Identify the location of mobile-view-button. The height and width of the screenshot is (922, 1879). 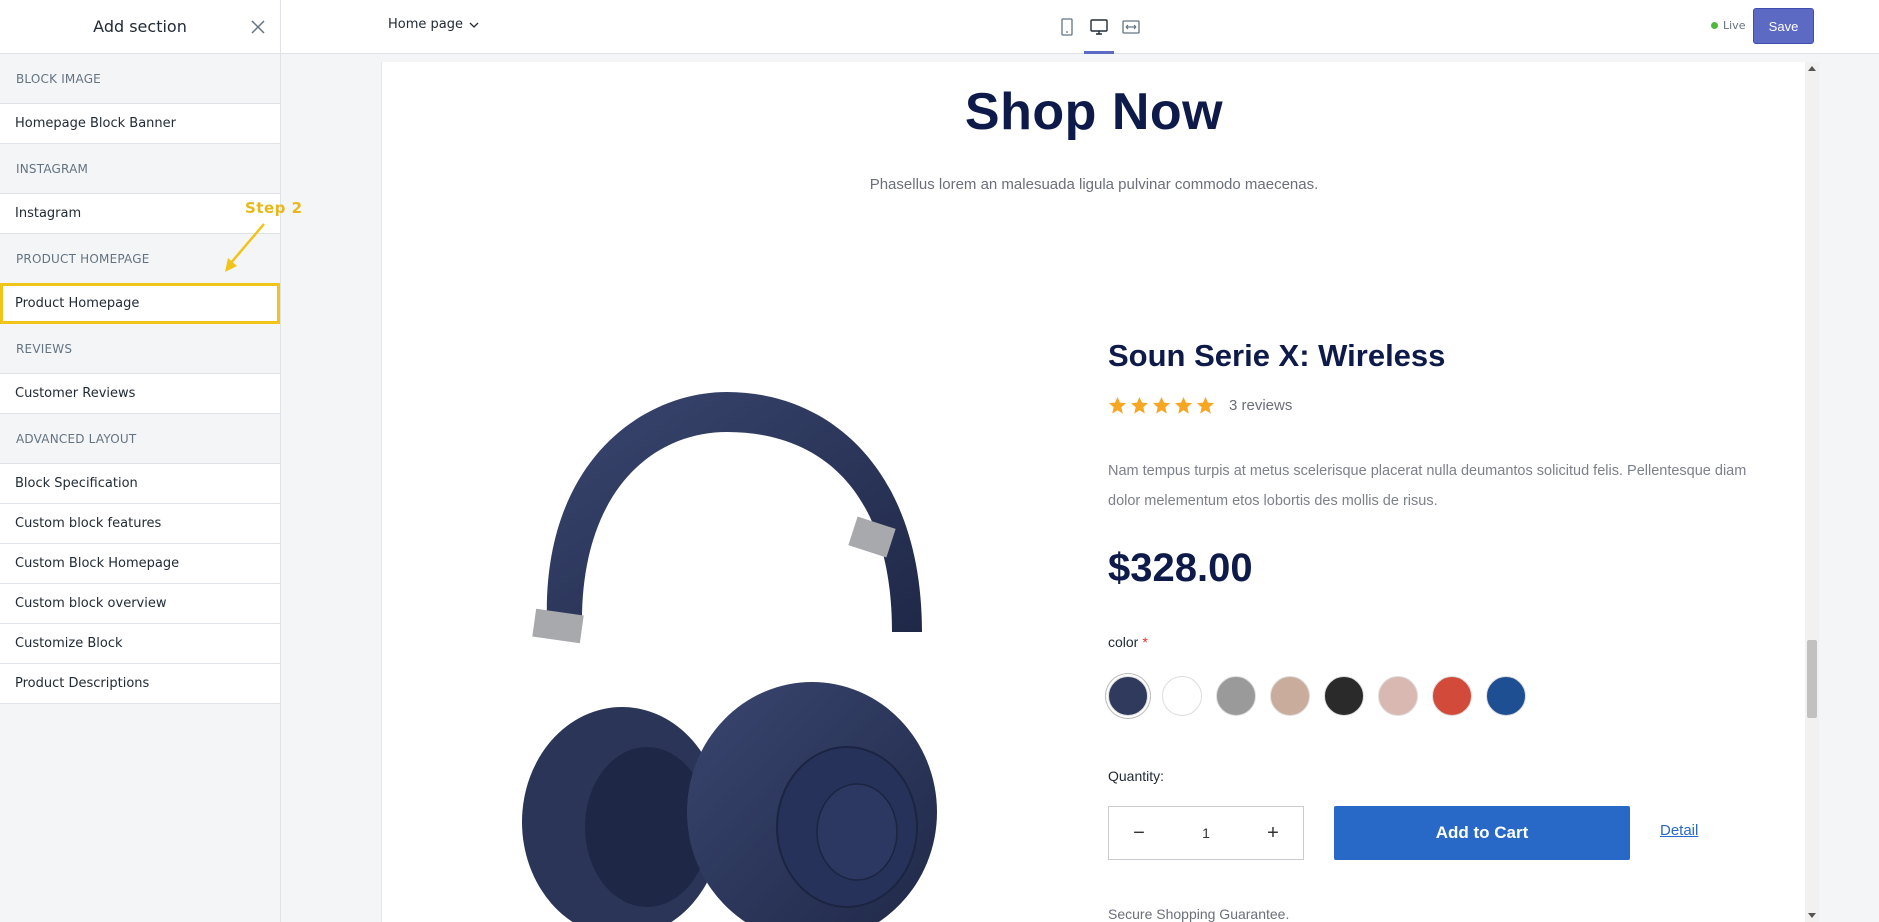
(1067, 27).